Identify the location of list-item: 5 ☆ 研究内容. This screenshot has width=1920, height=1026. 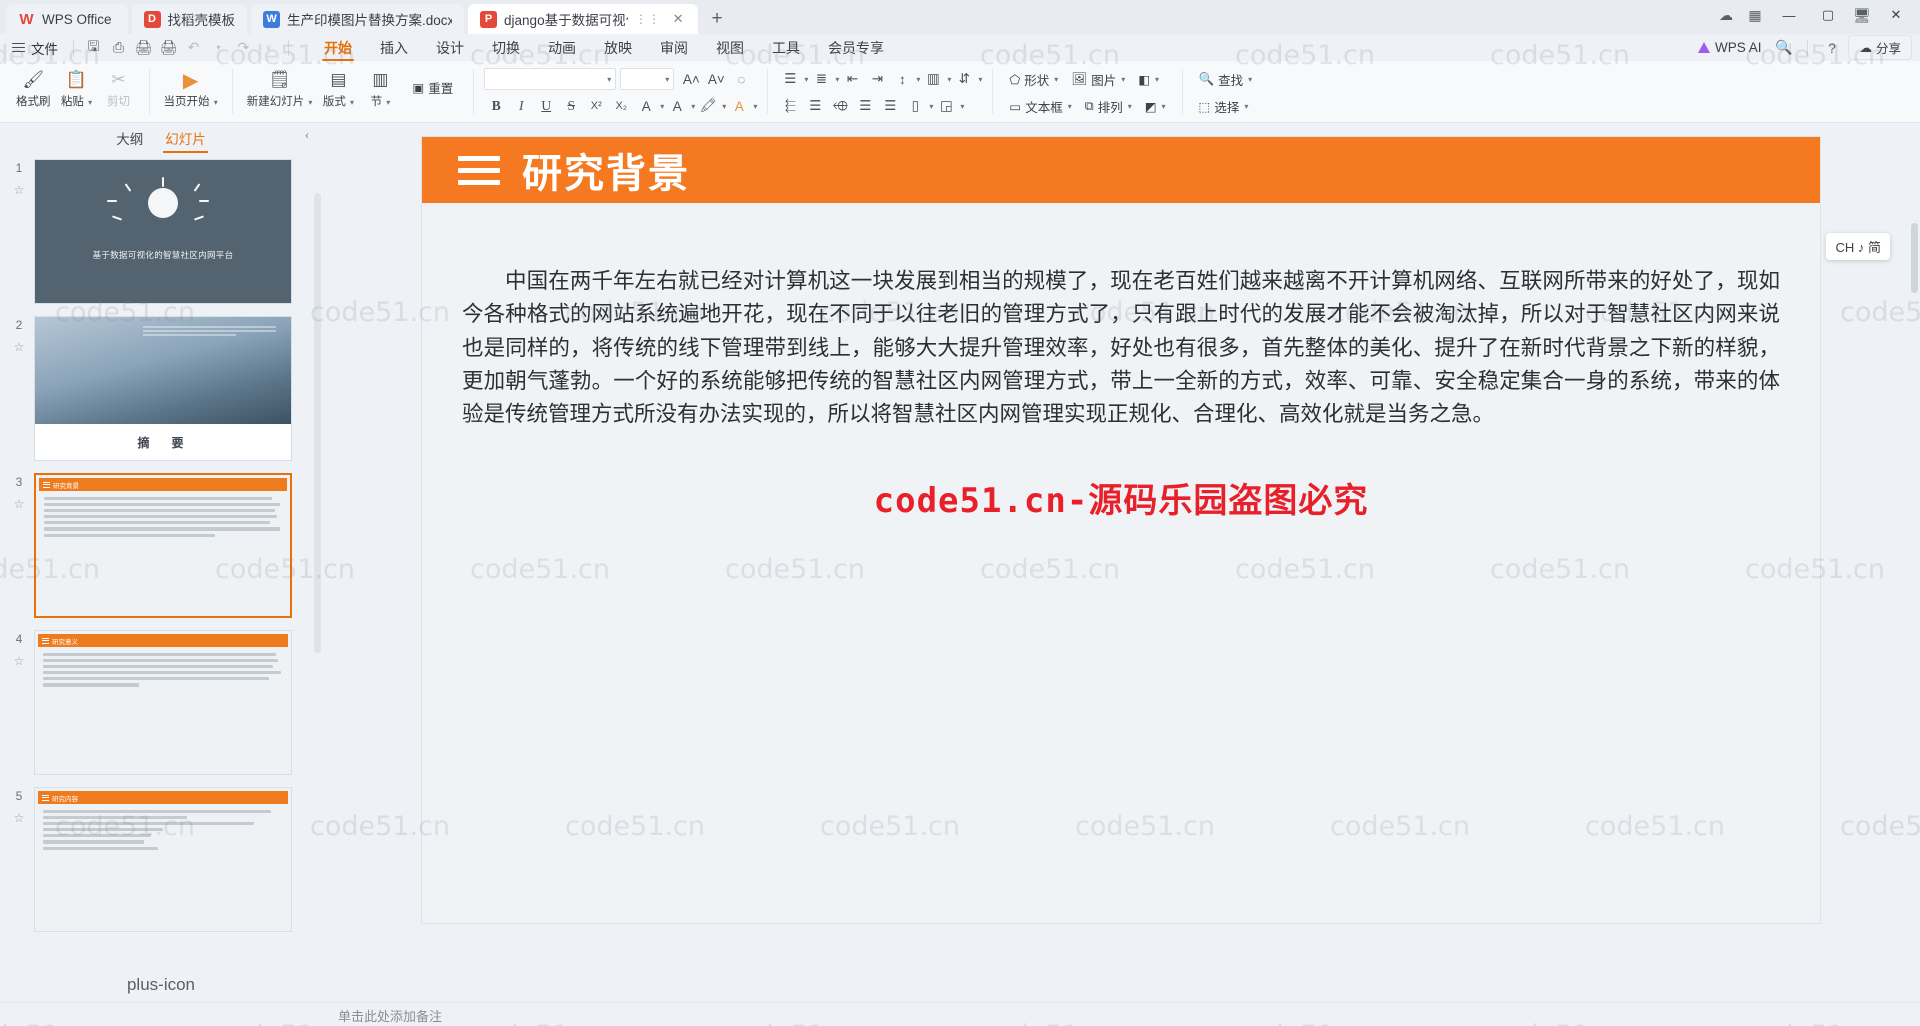
(161, 863).